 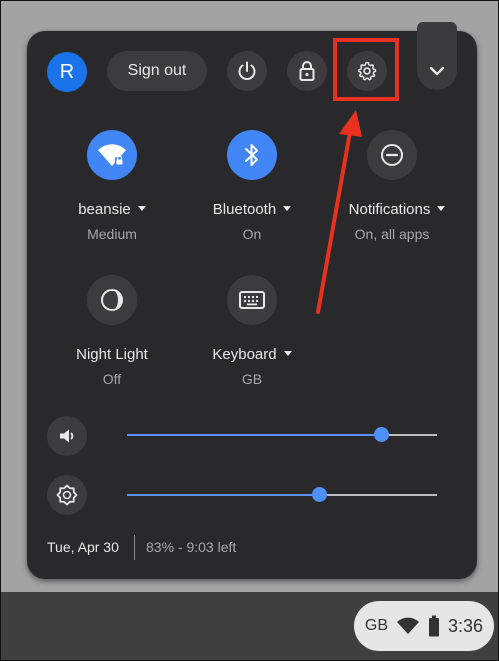 What do you see at coordinates (244, 209) in the screenshot?
I see `bluetooth-label: Bluetooth` at bounding box center [244, 209].